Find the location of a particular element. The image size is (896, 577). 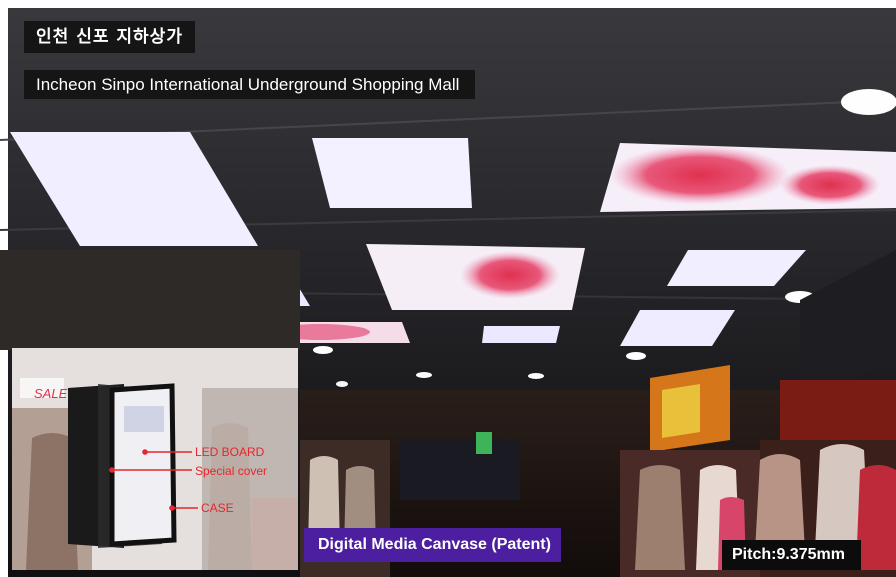

led-board-inset: LED BOARD Special cover CASE SALE is located at coordinates (155, 459).